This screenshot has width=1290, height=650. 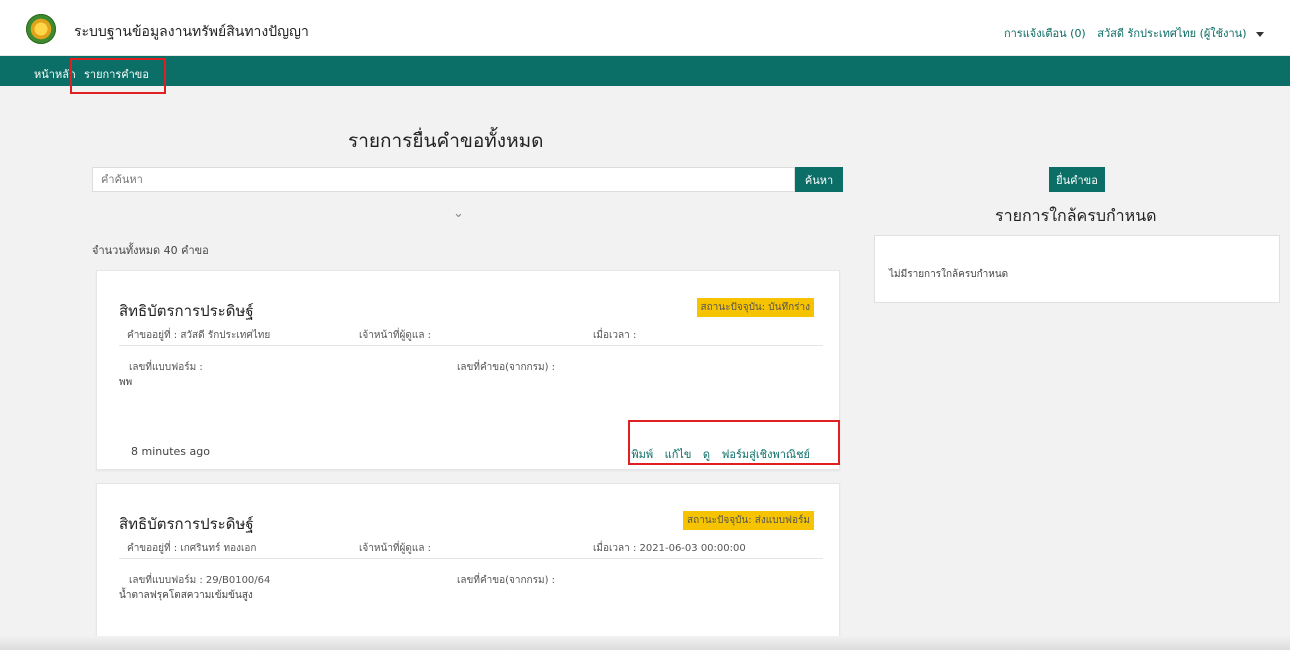 I want to click on card-subtitle: พพ, so click(x=126, y=382).